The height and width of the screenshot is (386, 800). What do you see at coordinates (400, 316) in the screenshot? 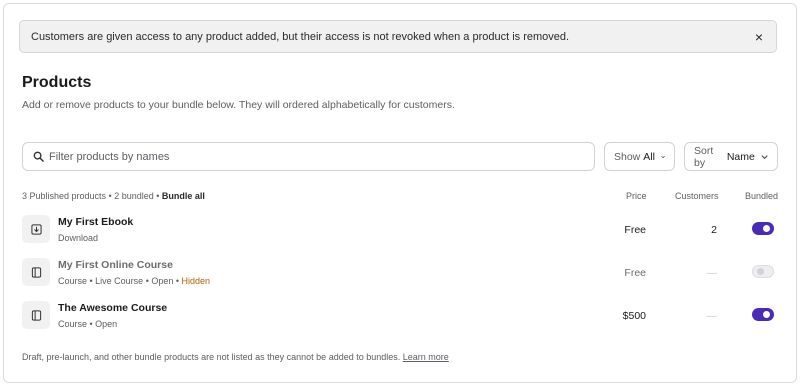
I see `product-row: The Awesome Course Course • Open $500 —` at bounding box center [400, 316].